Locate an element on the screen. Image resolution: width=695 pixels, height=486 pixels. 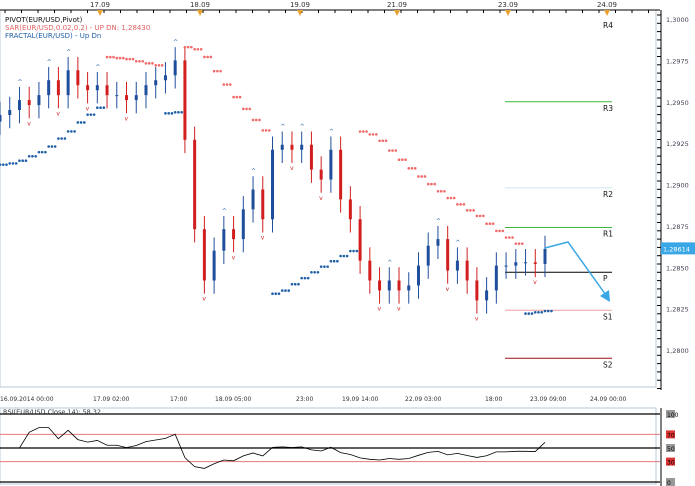
time-label: 17:00 is located at coordinates (178, 399).